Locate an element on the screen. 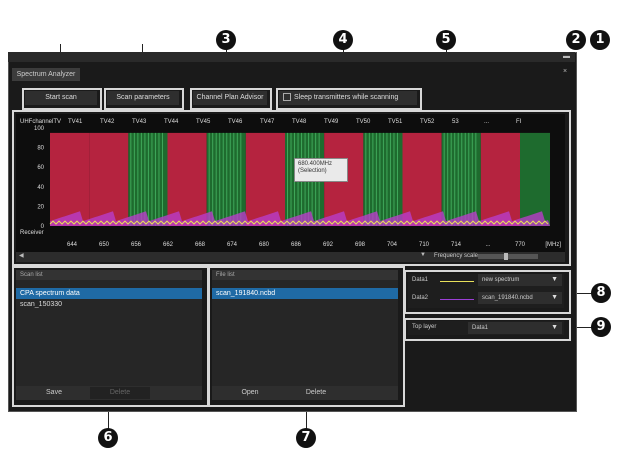 Image resolution: width=623 pixels, height=467 pixels. channel-label: TV45 is located at coordinates (203, 122).